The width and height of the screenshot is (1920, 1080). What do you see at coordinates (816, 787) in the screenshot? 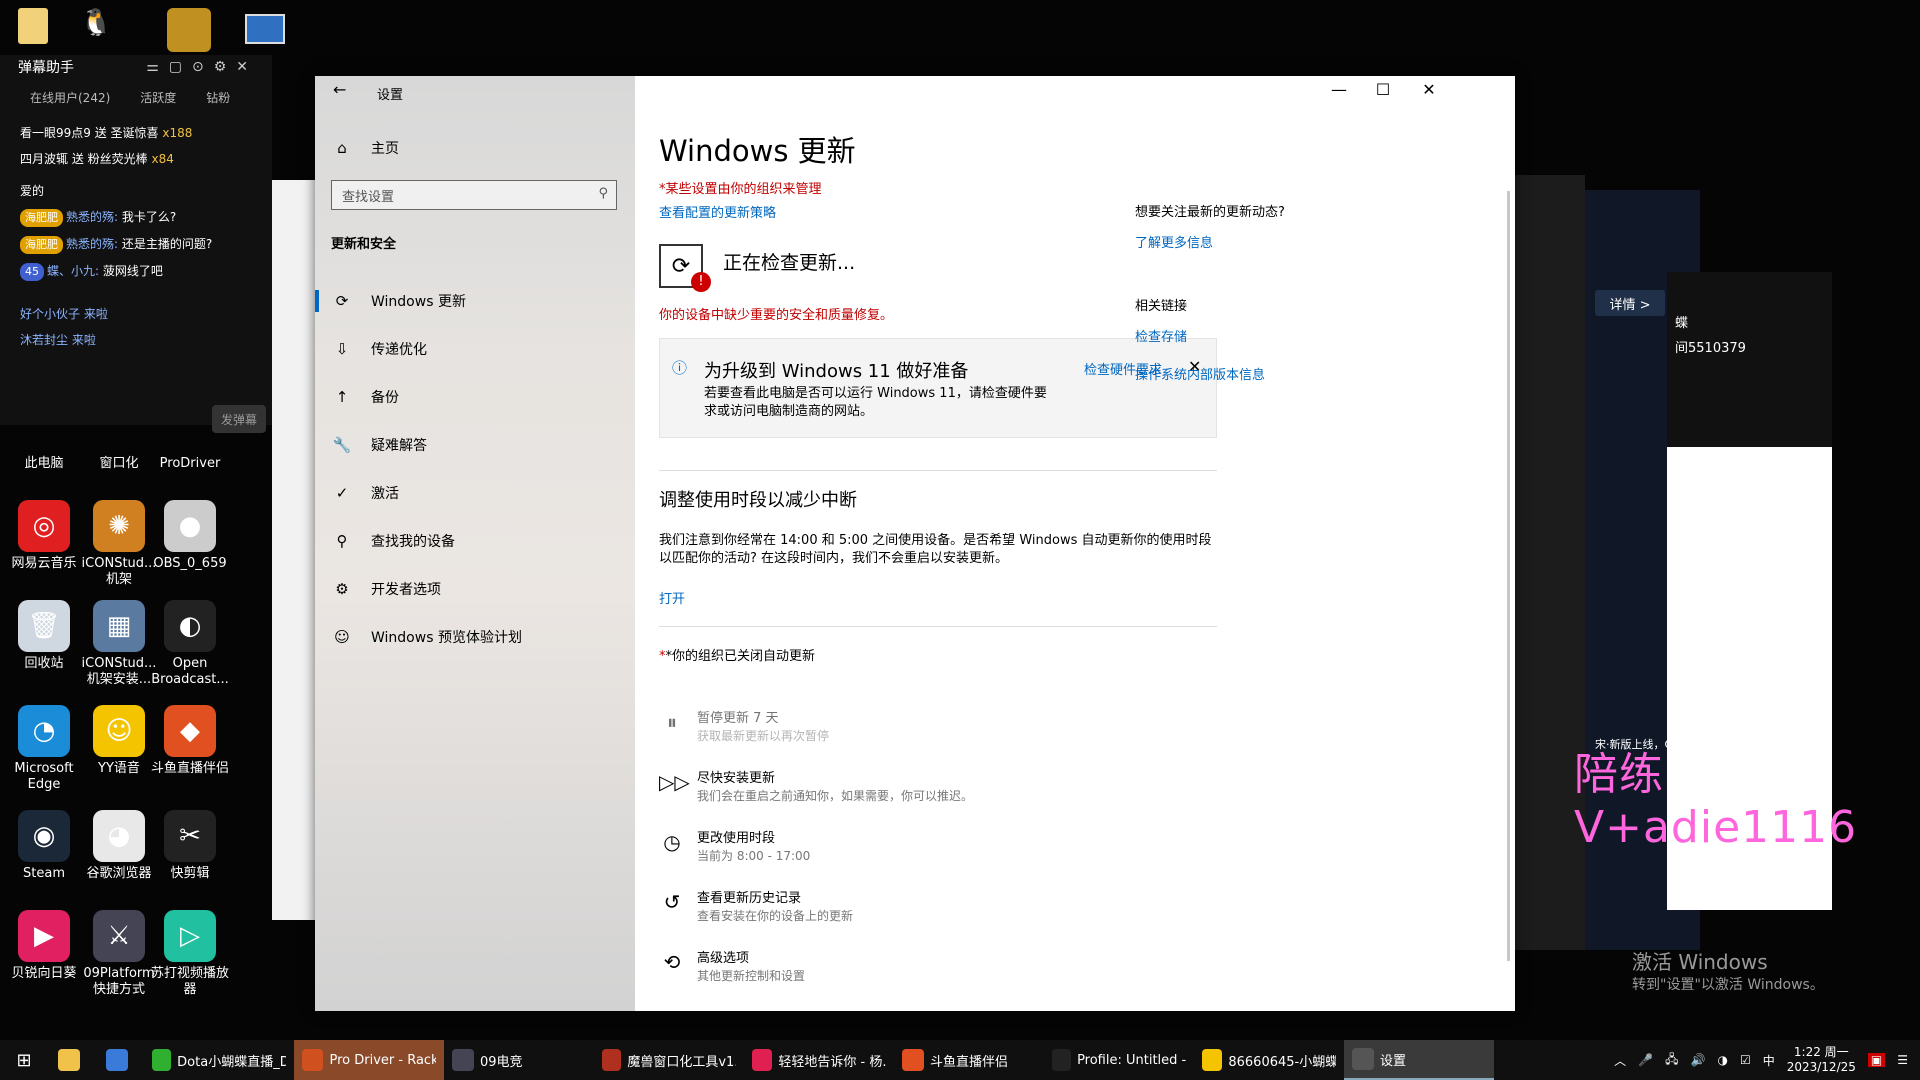
I see `update-option: ▷▷ 尽快安装更新 我们会在重启之前通知你，如果需要，你可以推迟。` at bounding box center [816, 787].